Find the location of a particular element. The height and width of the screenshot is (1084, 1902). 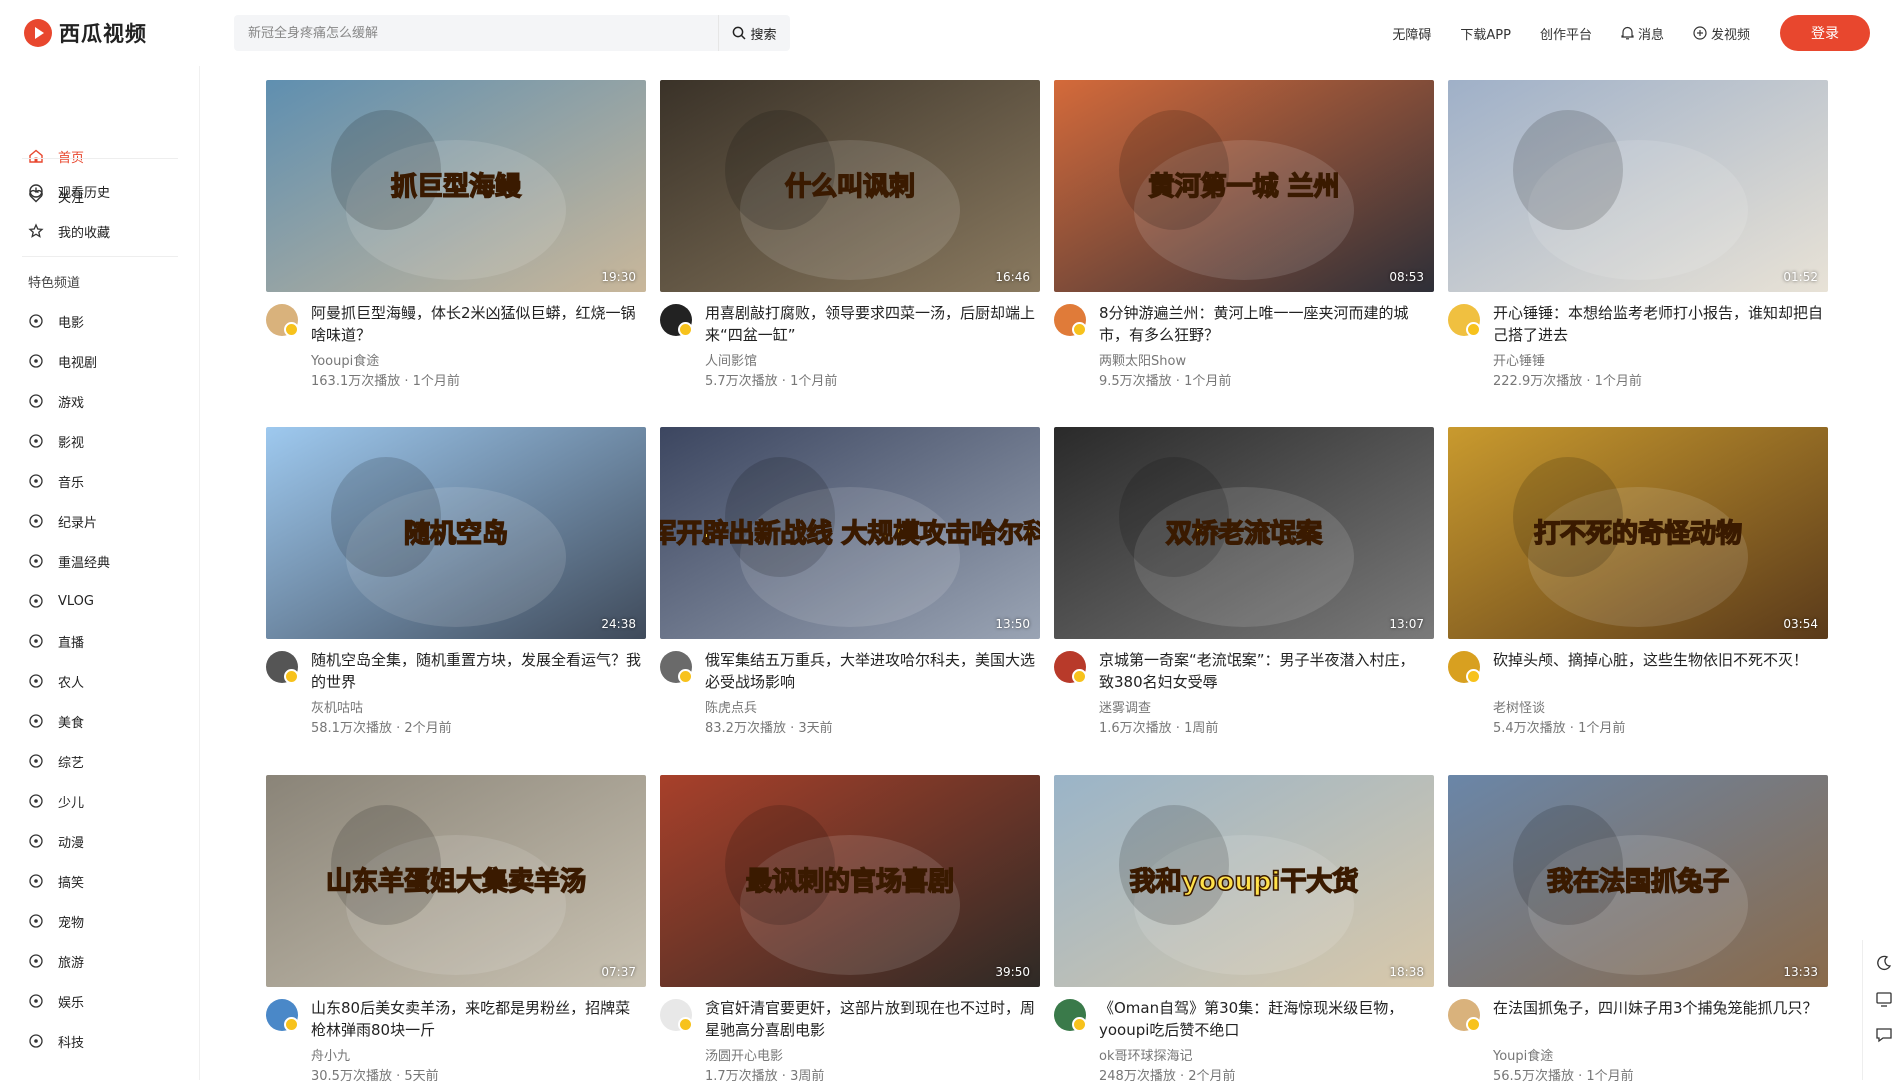

sidebar-item-luggage: 旅游 is located at coordinates (56, 961).